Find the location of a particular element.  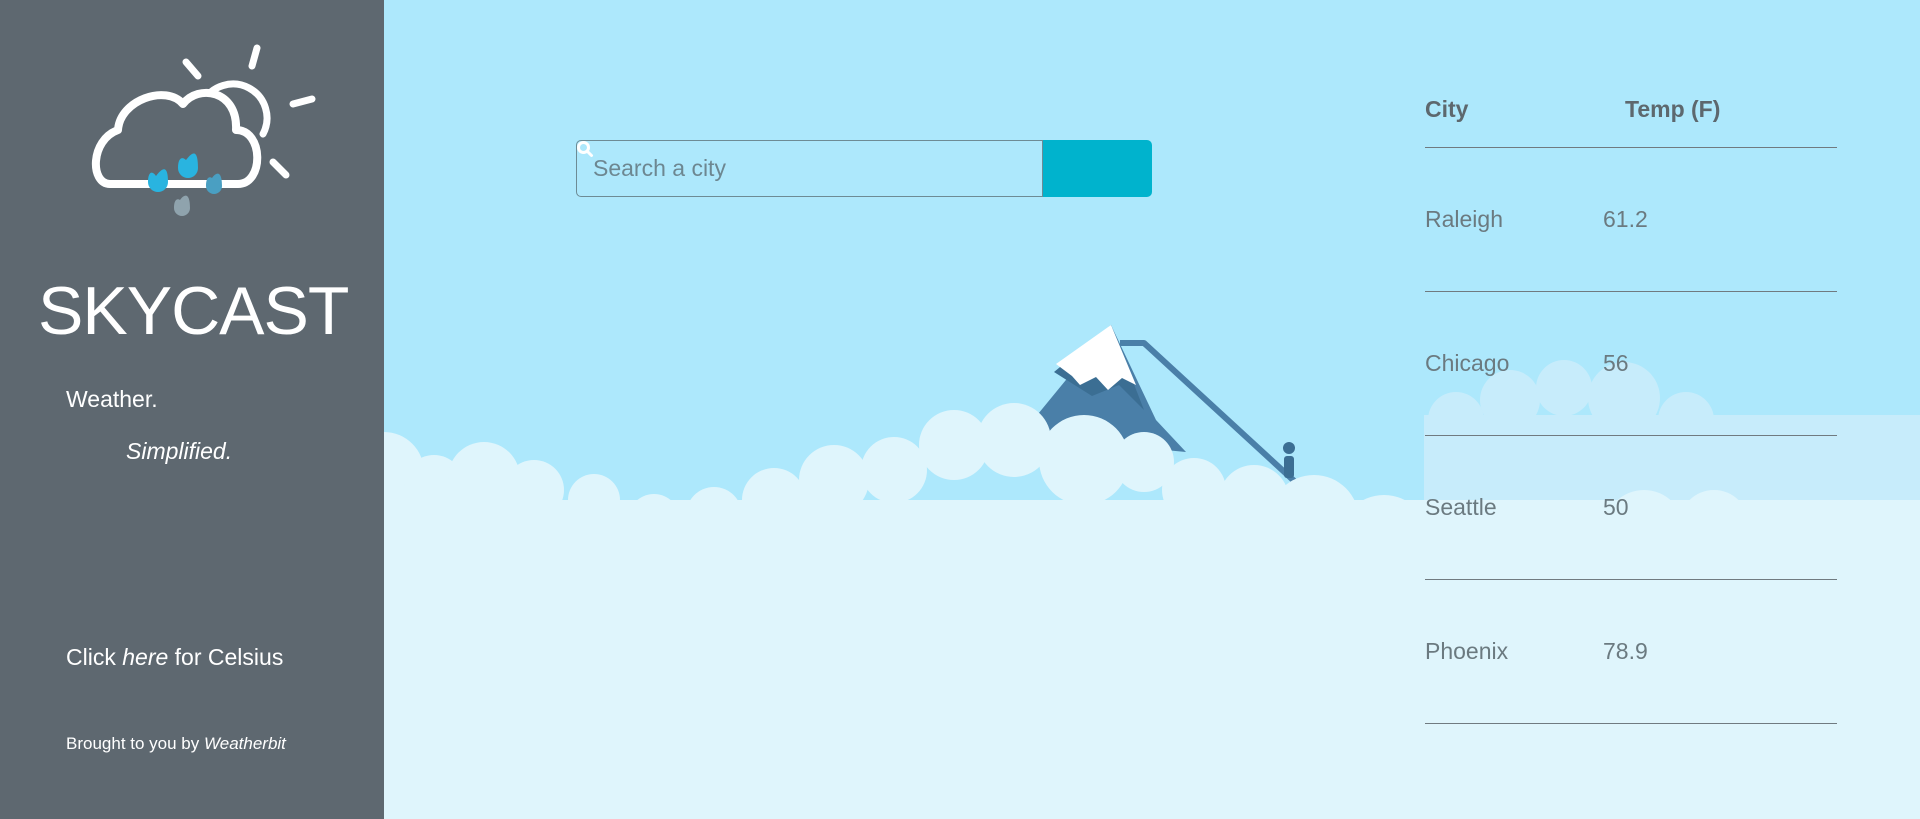

search-icon is located at coordinates (585, 149).